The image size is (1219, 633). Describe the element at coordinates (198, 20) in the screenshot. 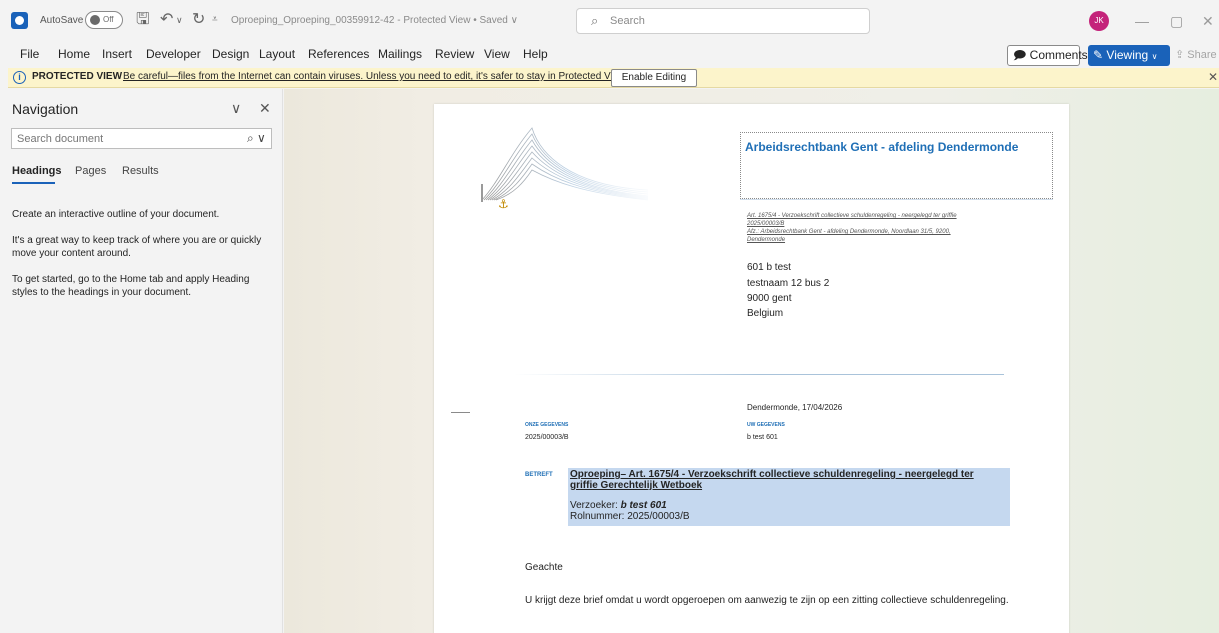

I see `redo-icon: ↻` at that location.